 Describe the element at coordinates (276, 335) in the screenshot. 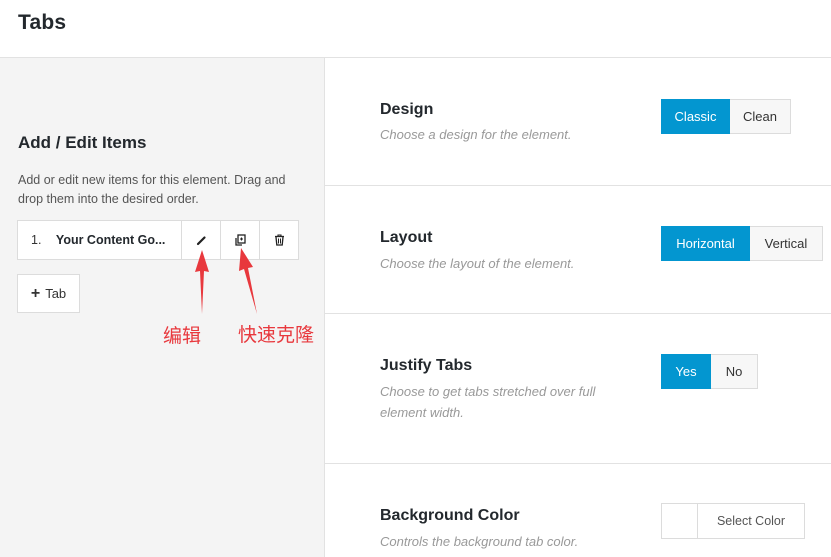

I see `annotation-clone: 快速克隆` at that location.